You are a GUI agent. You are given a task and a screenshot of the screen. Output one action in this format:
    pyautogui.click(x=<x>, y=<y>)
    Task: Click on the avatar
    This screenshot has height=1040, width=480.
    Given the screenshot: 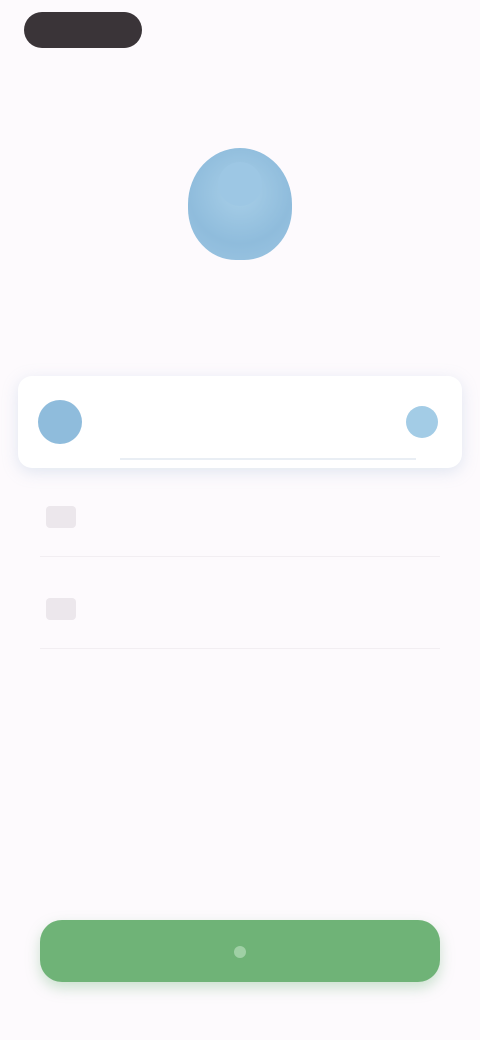 What is the action you would take?
    pyautogui.click(x=240, y=204)
    